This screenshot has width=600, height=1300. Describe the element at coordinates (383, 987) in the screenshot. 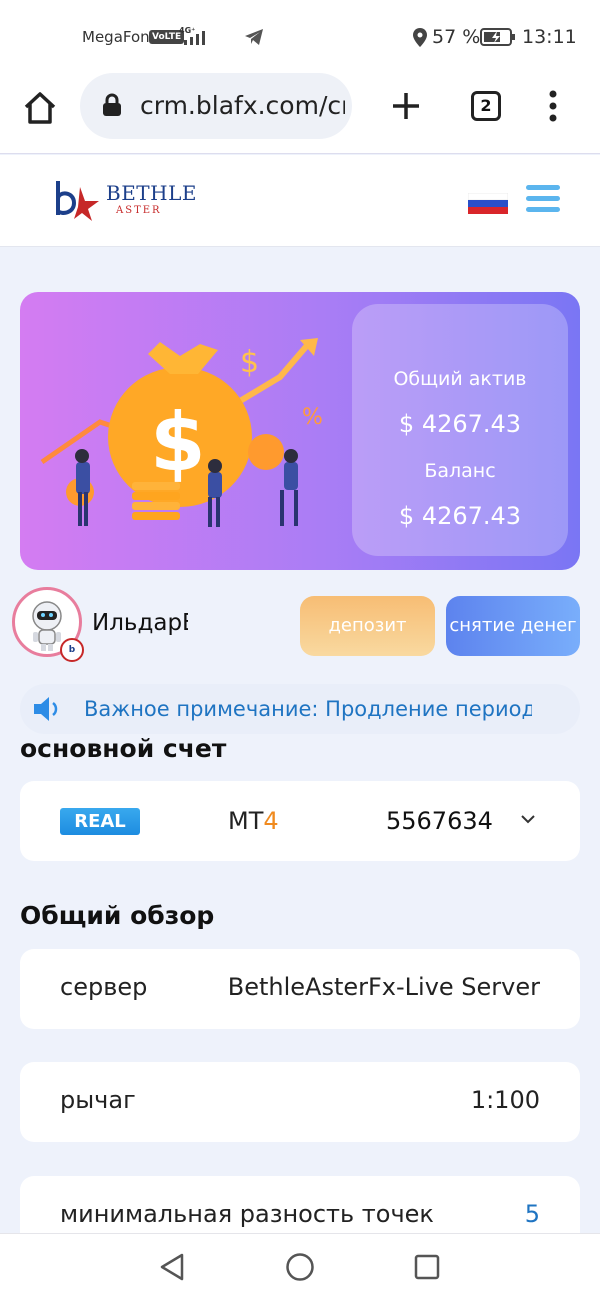

I see `server-value: BethleAsterFx-Live Server` at that location.